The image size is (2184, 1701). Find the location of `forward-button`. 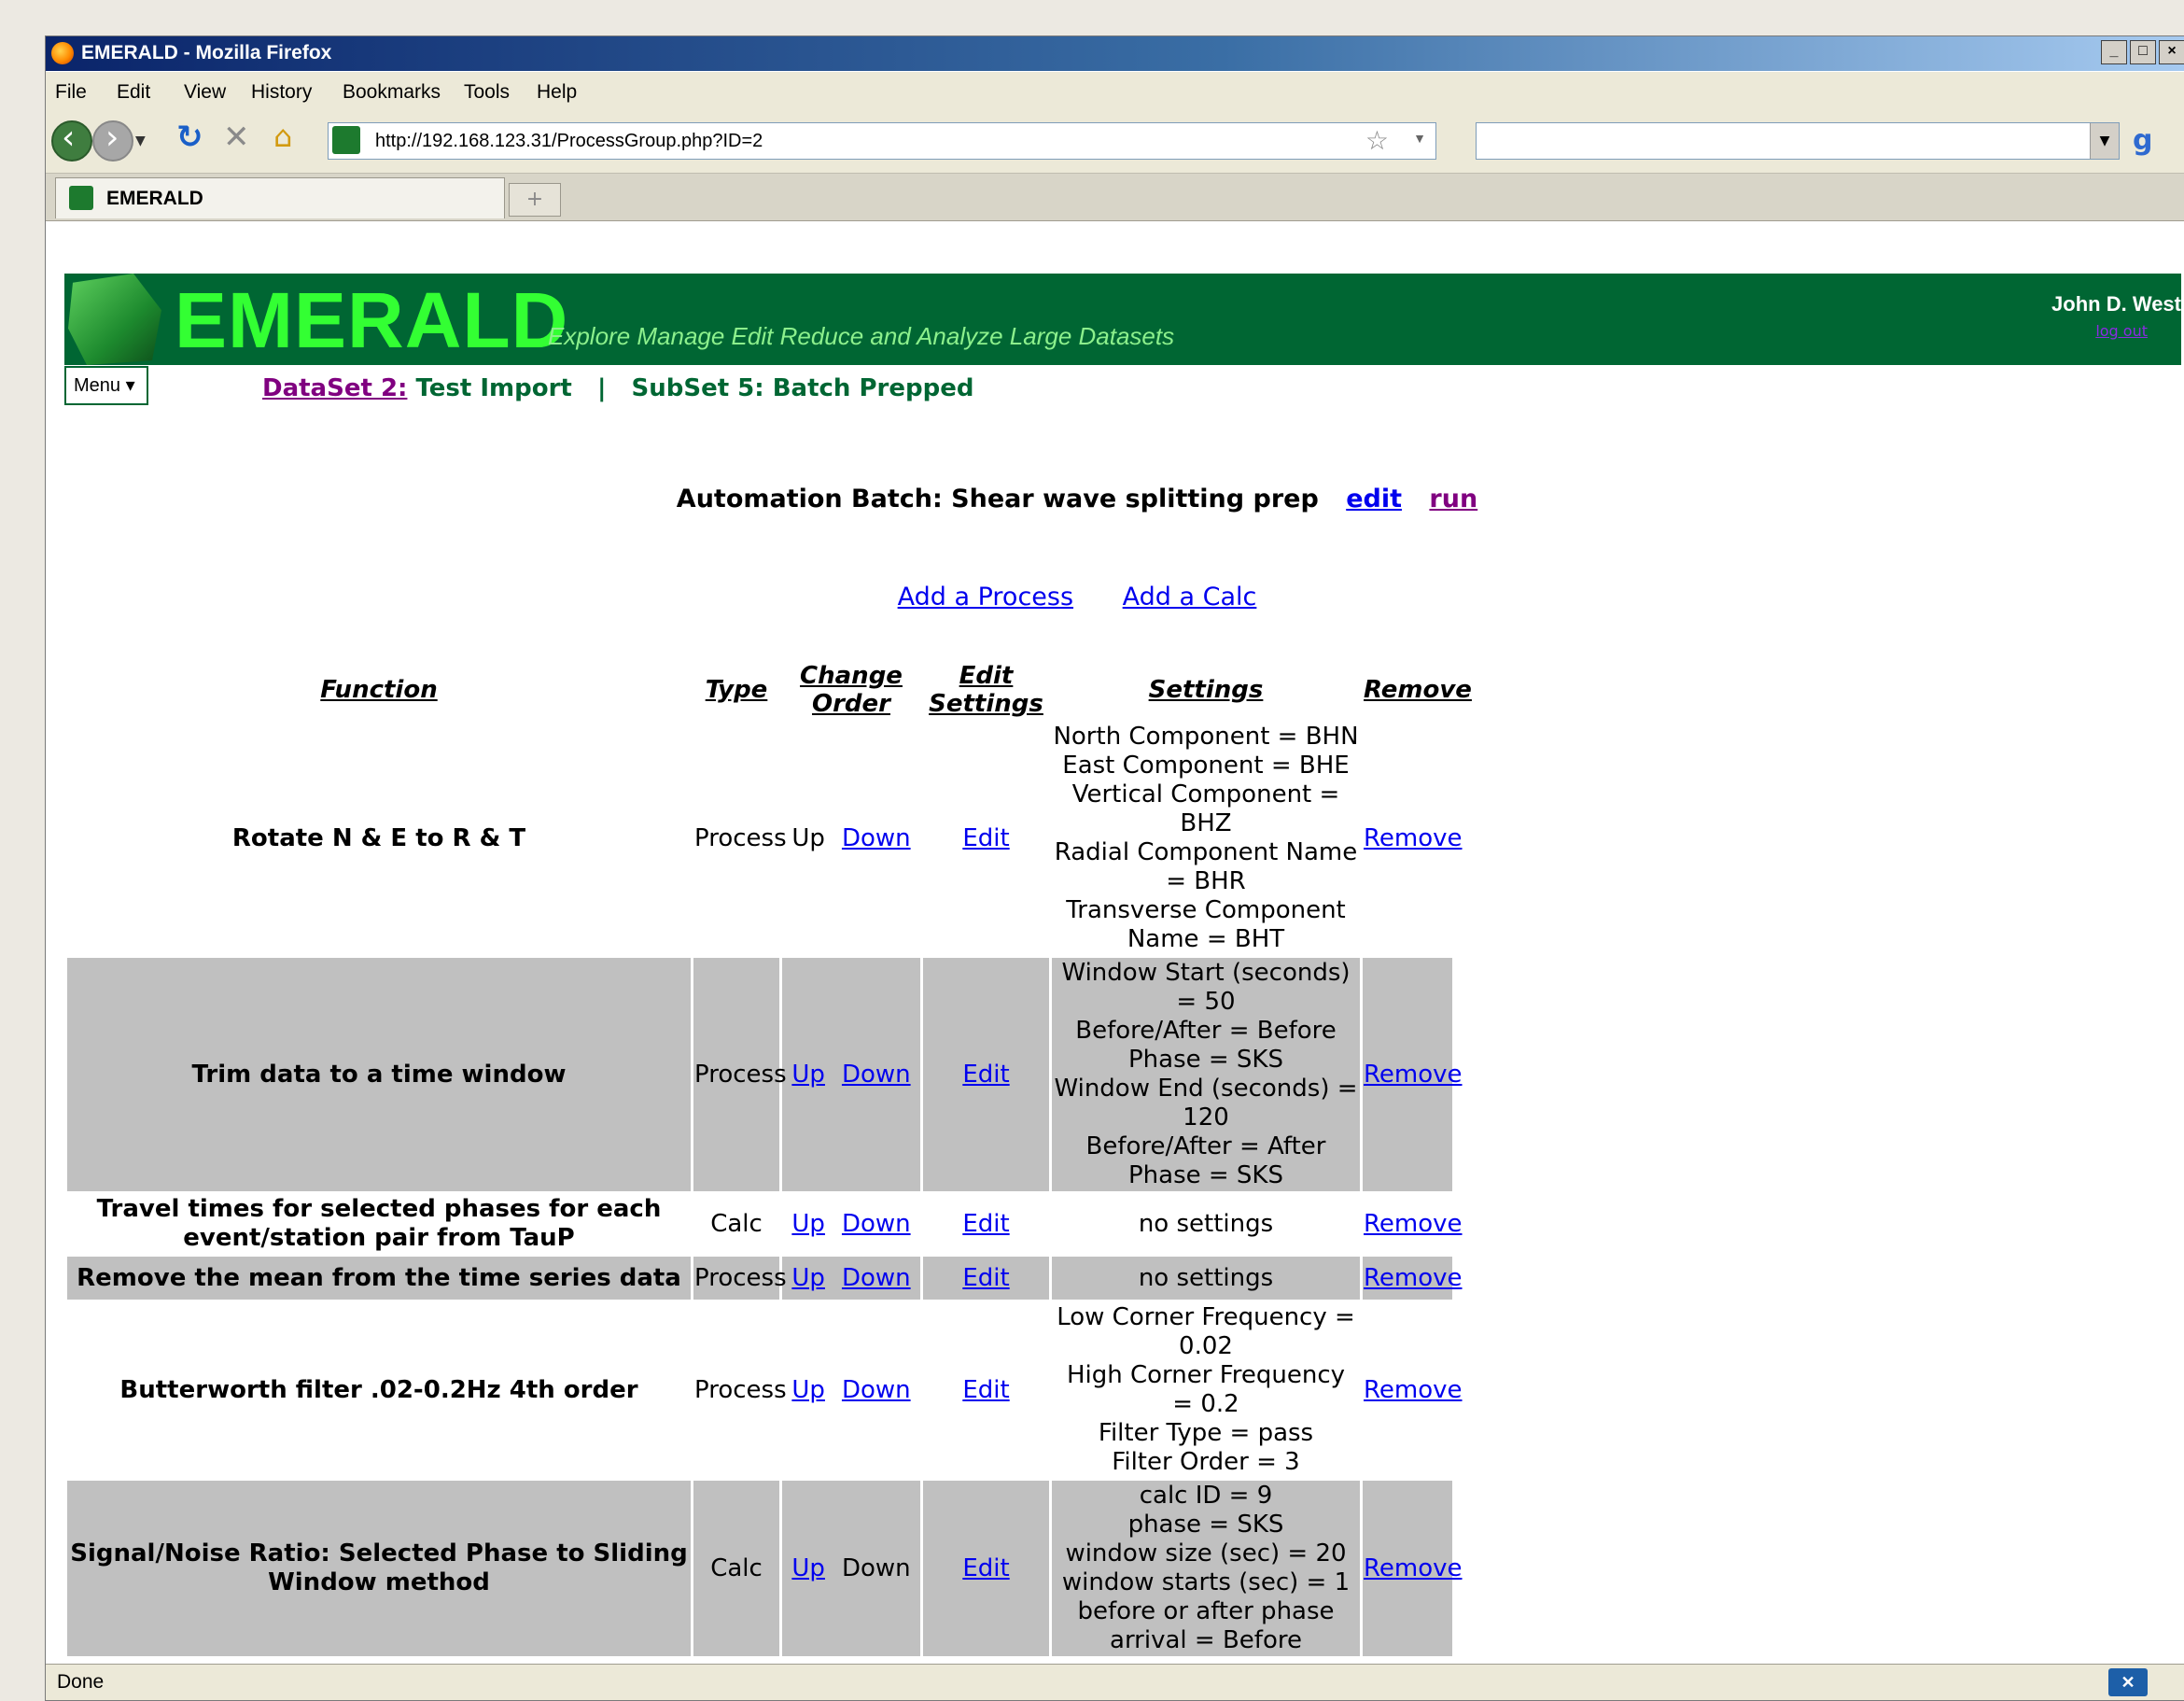

forward-button is located at coordinates (112, 140).